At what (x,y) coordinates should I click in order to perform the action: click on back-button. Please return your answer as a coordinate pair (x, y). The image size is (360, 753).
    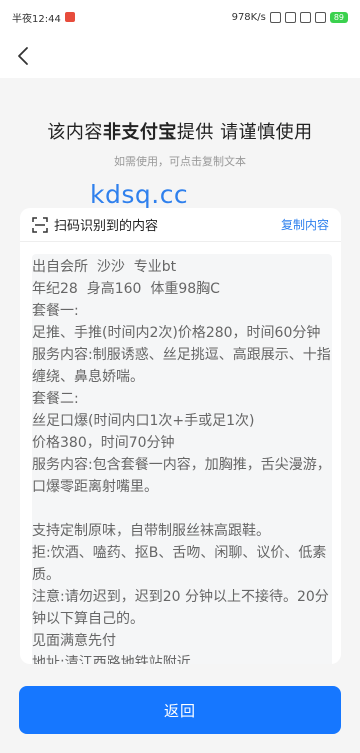
    Looking at the image, I should click on (23, 56).